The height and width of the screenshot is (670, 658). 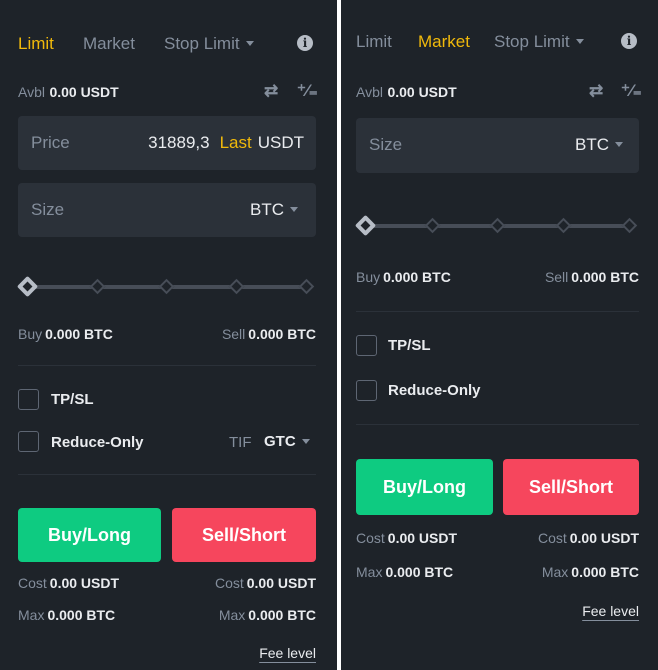 What do you see at coordinates (178, 142) in the screenshot?
I see `price-value: 31889,3` at bounding box center [178, 142].